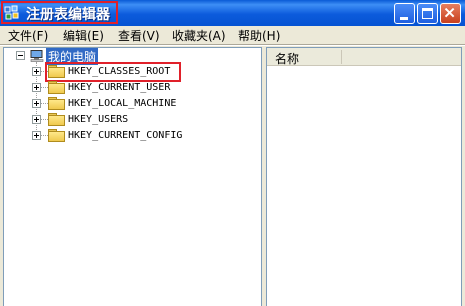 This screenshot has width=465, height=306. I want to click on key-annotation-box, so click(113, 72).